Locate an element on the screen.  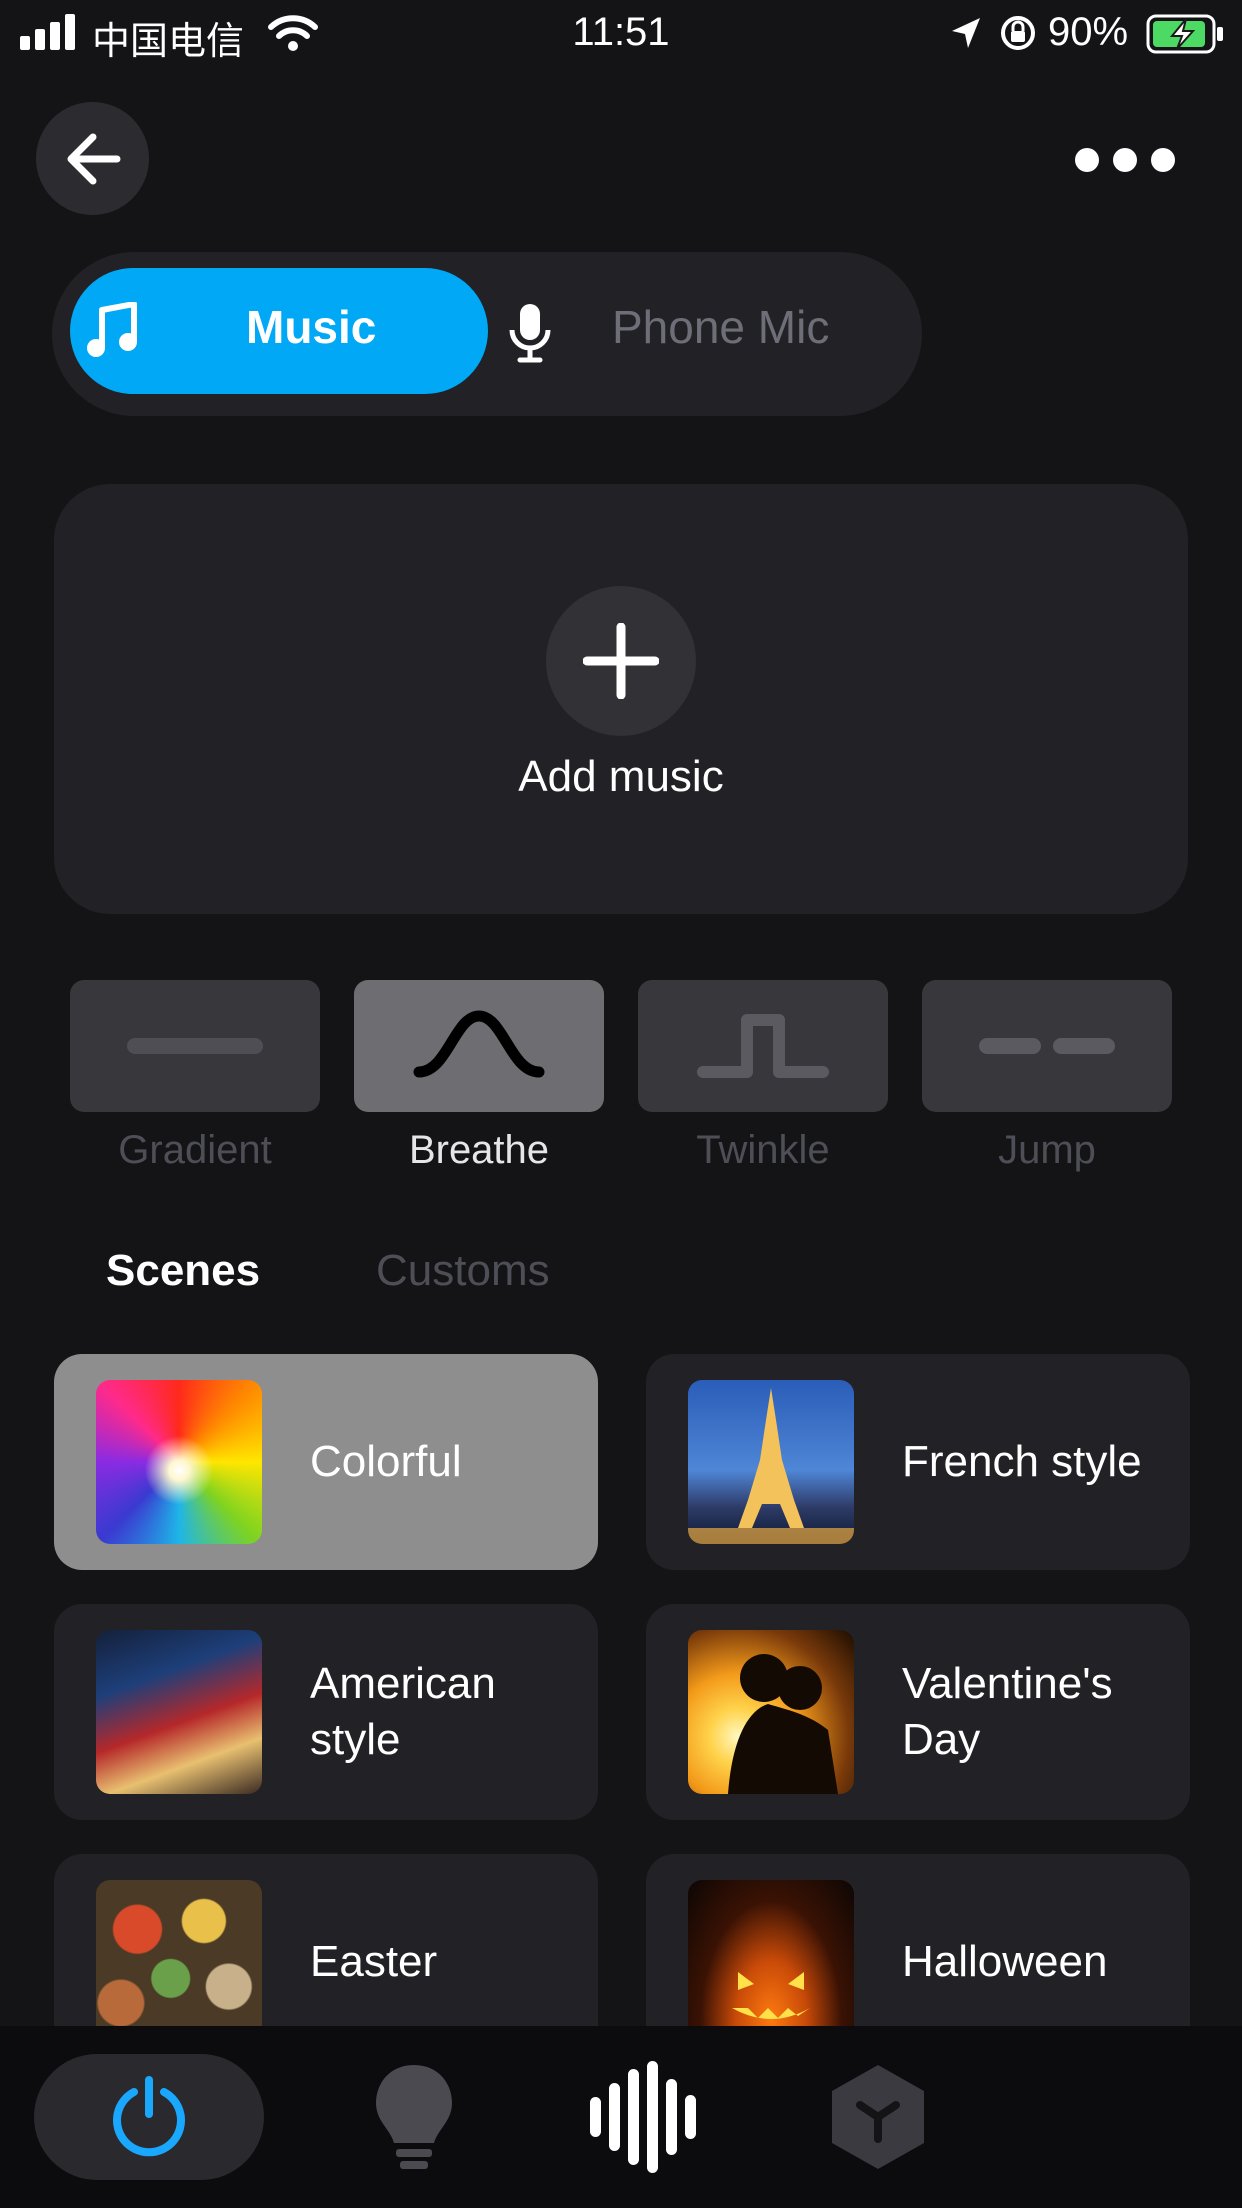
eiffel-tower-image is located at coordinates (771, 1466).